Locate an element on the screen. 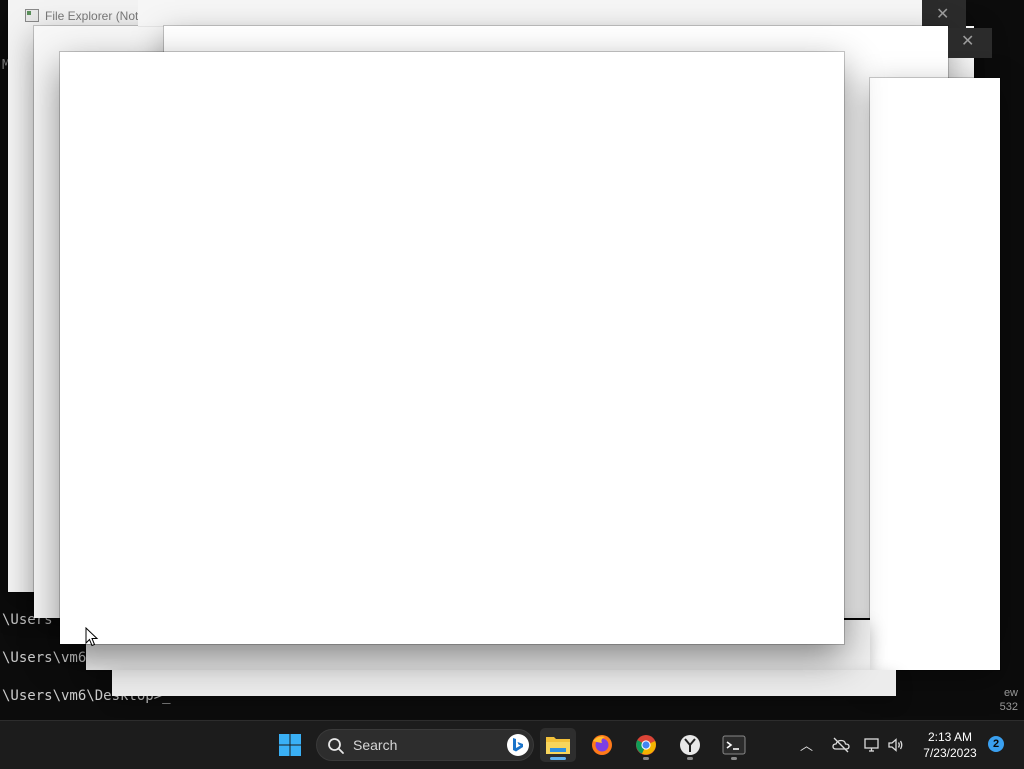 Image resolution: width=1024 pixels, height=769 pixels. bing-icon is located at coordinates (518, 745).